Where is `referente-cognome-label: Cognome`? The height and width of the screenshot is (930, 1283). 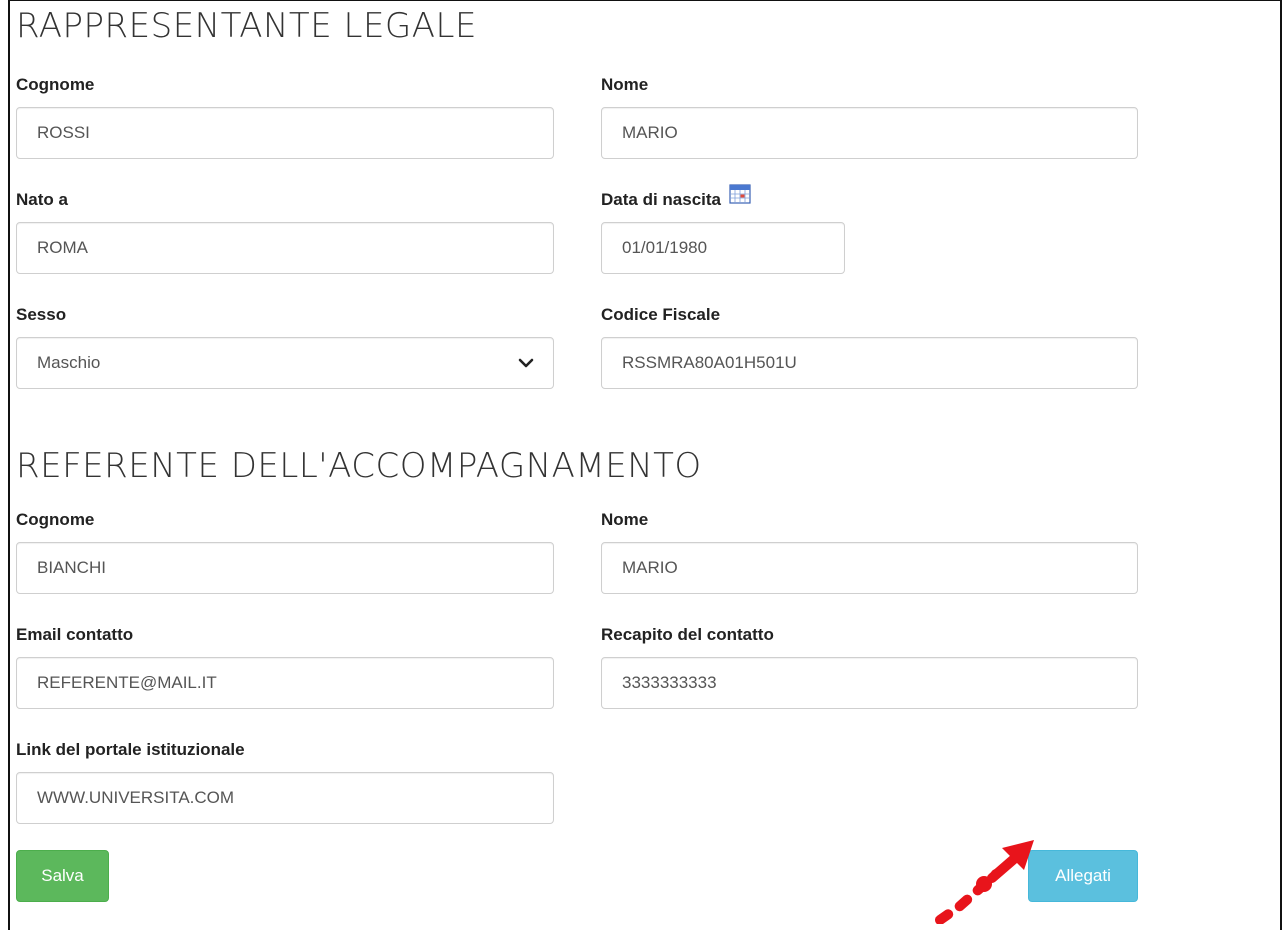
referente-cognome-label: Cognome is located at coordinates (55, 519).